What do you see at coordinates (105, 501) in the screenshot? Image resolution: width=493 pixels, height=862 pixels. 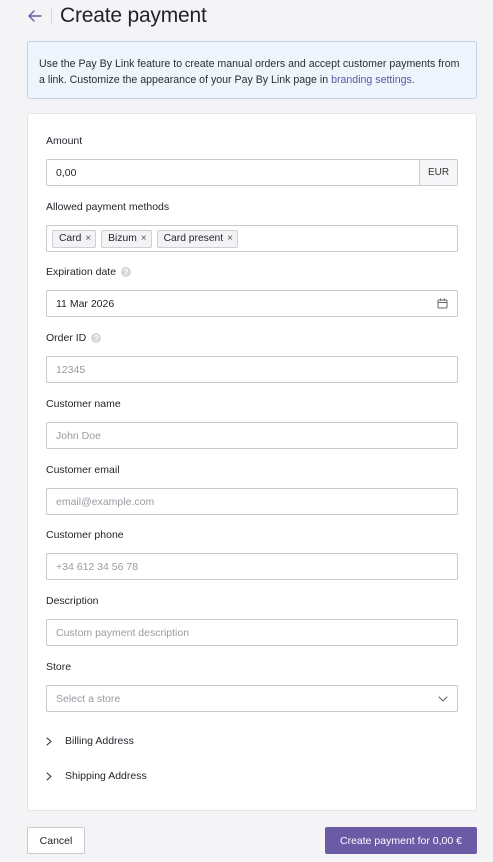 I see `customer-email-placeholder: email@example.com` at bounding box center [105, 501].